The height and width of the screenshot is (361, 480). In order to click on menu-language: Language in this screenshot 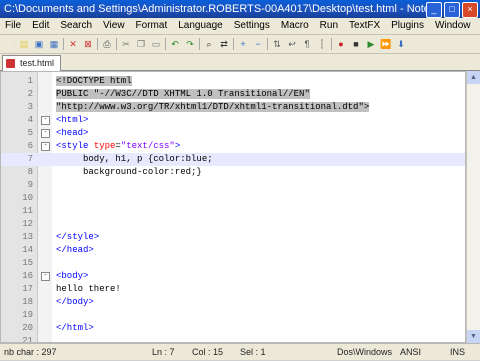, I will do `click(201, 26)`.